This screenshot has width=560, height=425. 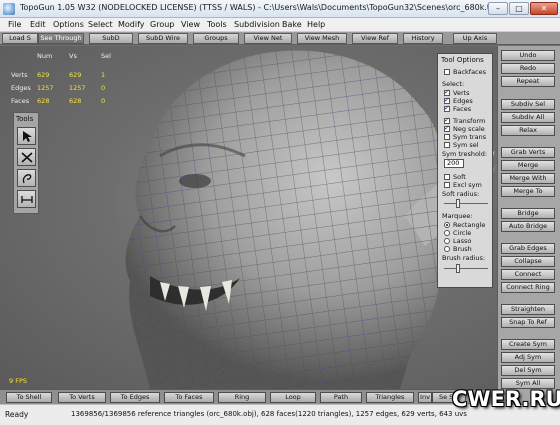 I want to click on stats-faces-sel: 0, so click(x=103, y=101).